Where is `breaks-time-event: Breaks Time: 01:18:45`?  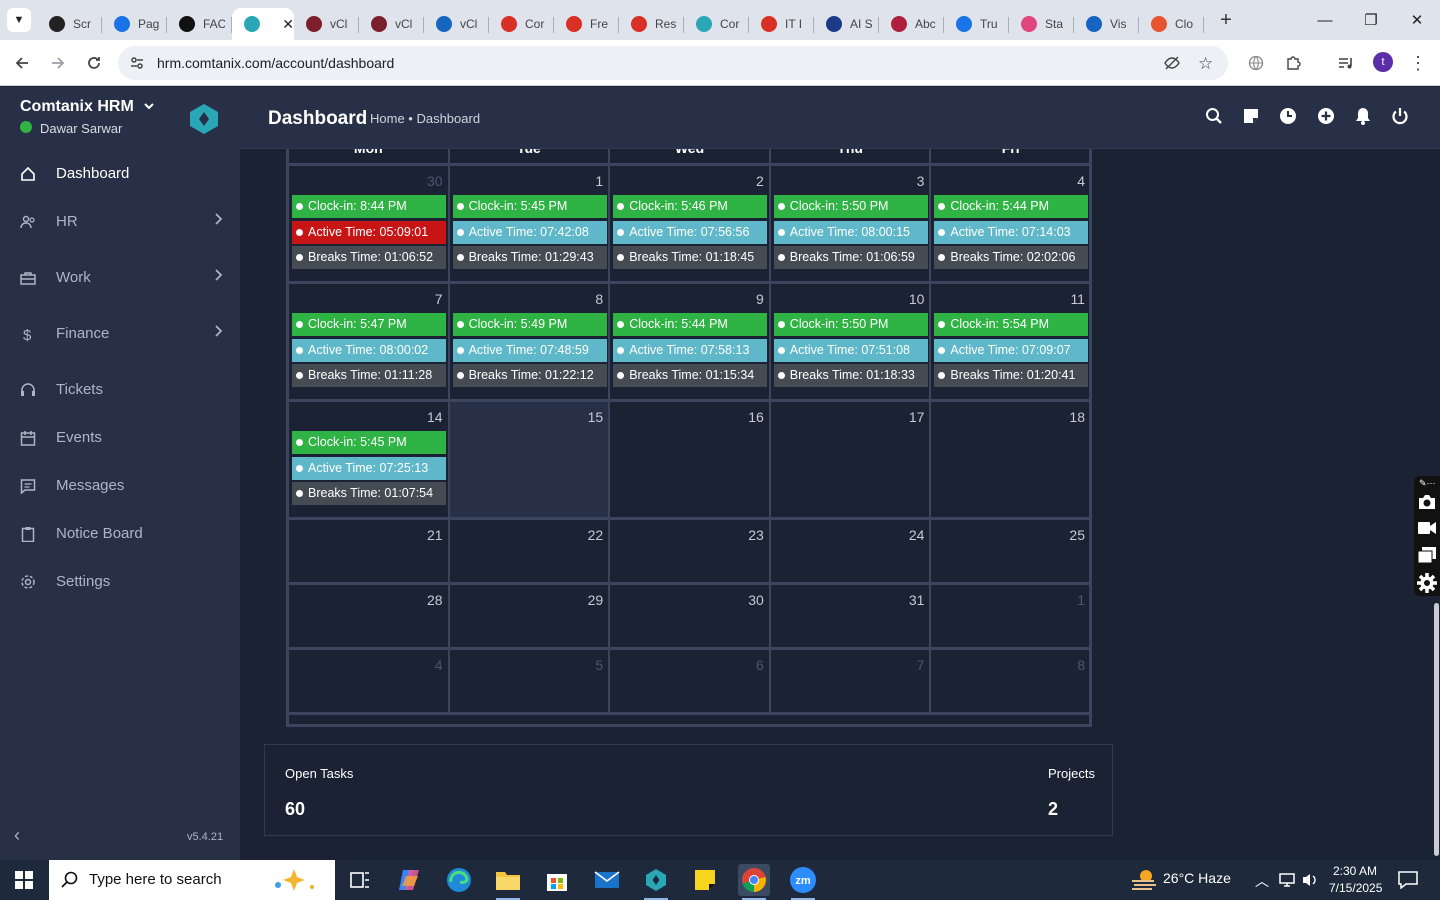 breaks-time-event: Breaks Time: 01:18:45 is located at coordinates (690, 257).